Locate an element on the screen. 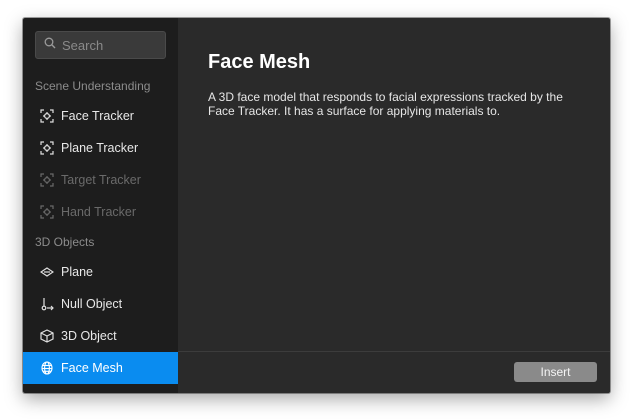 The width and height of the screenshot is (633, 420). sidebar-item-face-tracker: Face Tracker is located at coordinates (100, 116).